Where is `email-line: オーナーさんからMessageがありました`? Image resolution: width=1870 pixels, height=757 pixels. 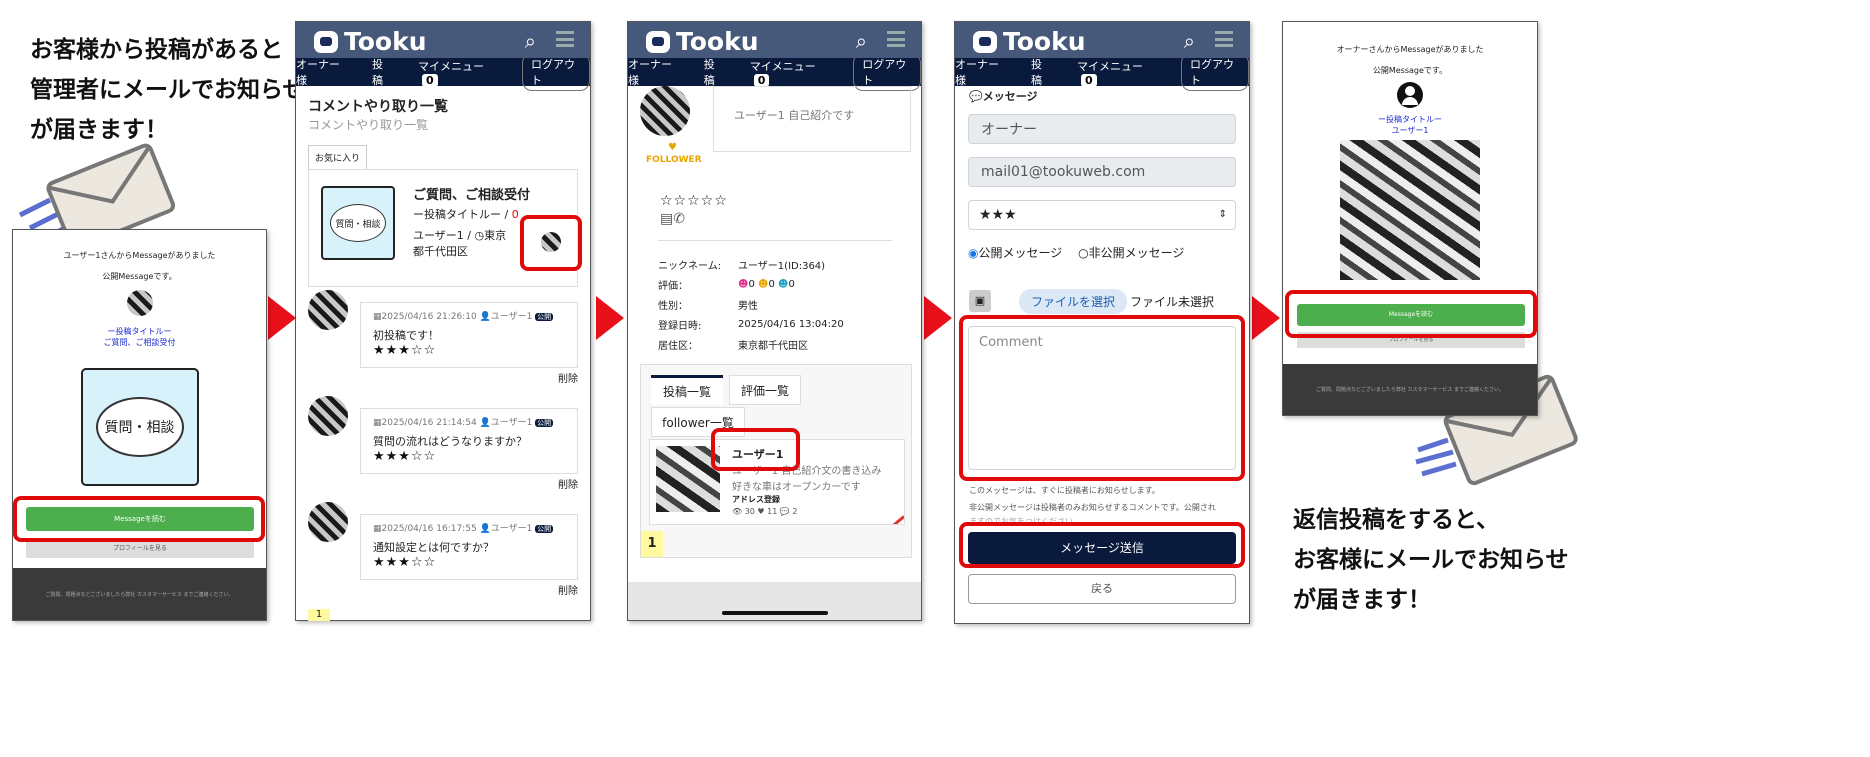
email-line: オーナーさんからMessageがありました is located at coordinates (1410, 49).